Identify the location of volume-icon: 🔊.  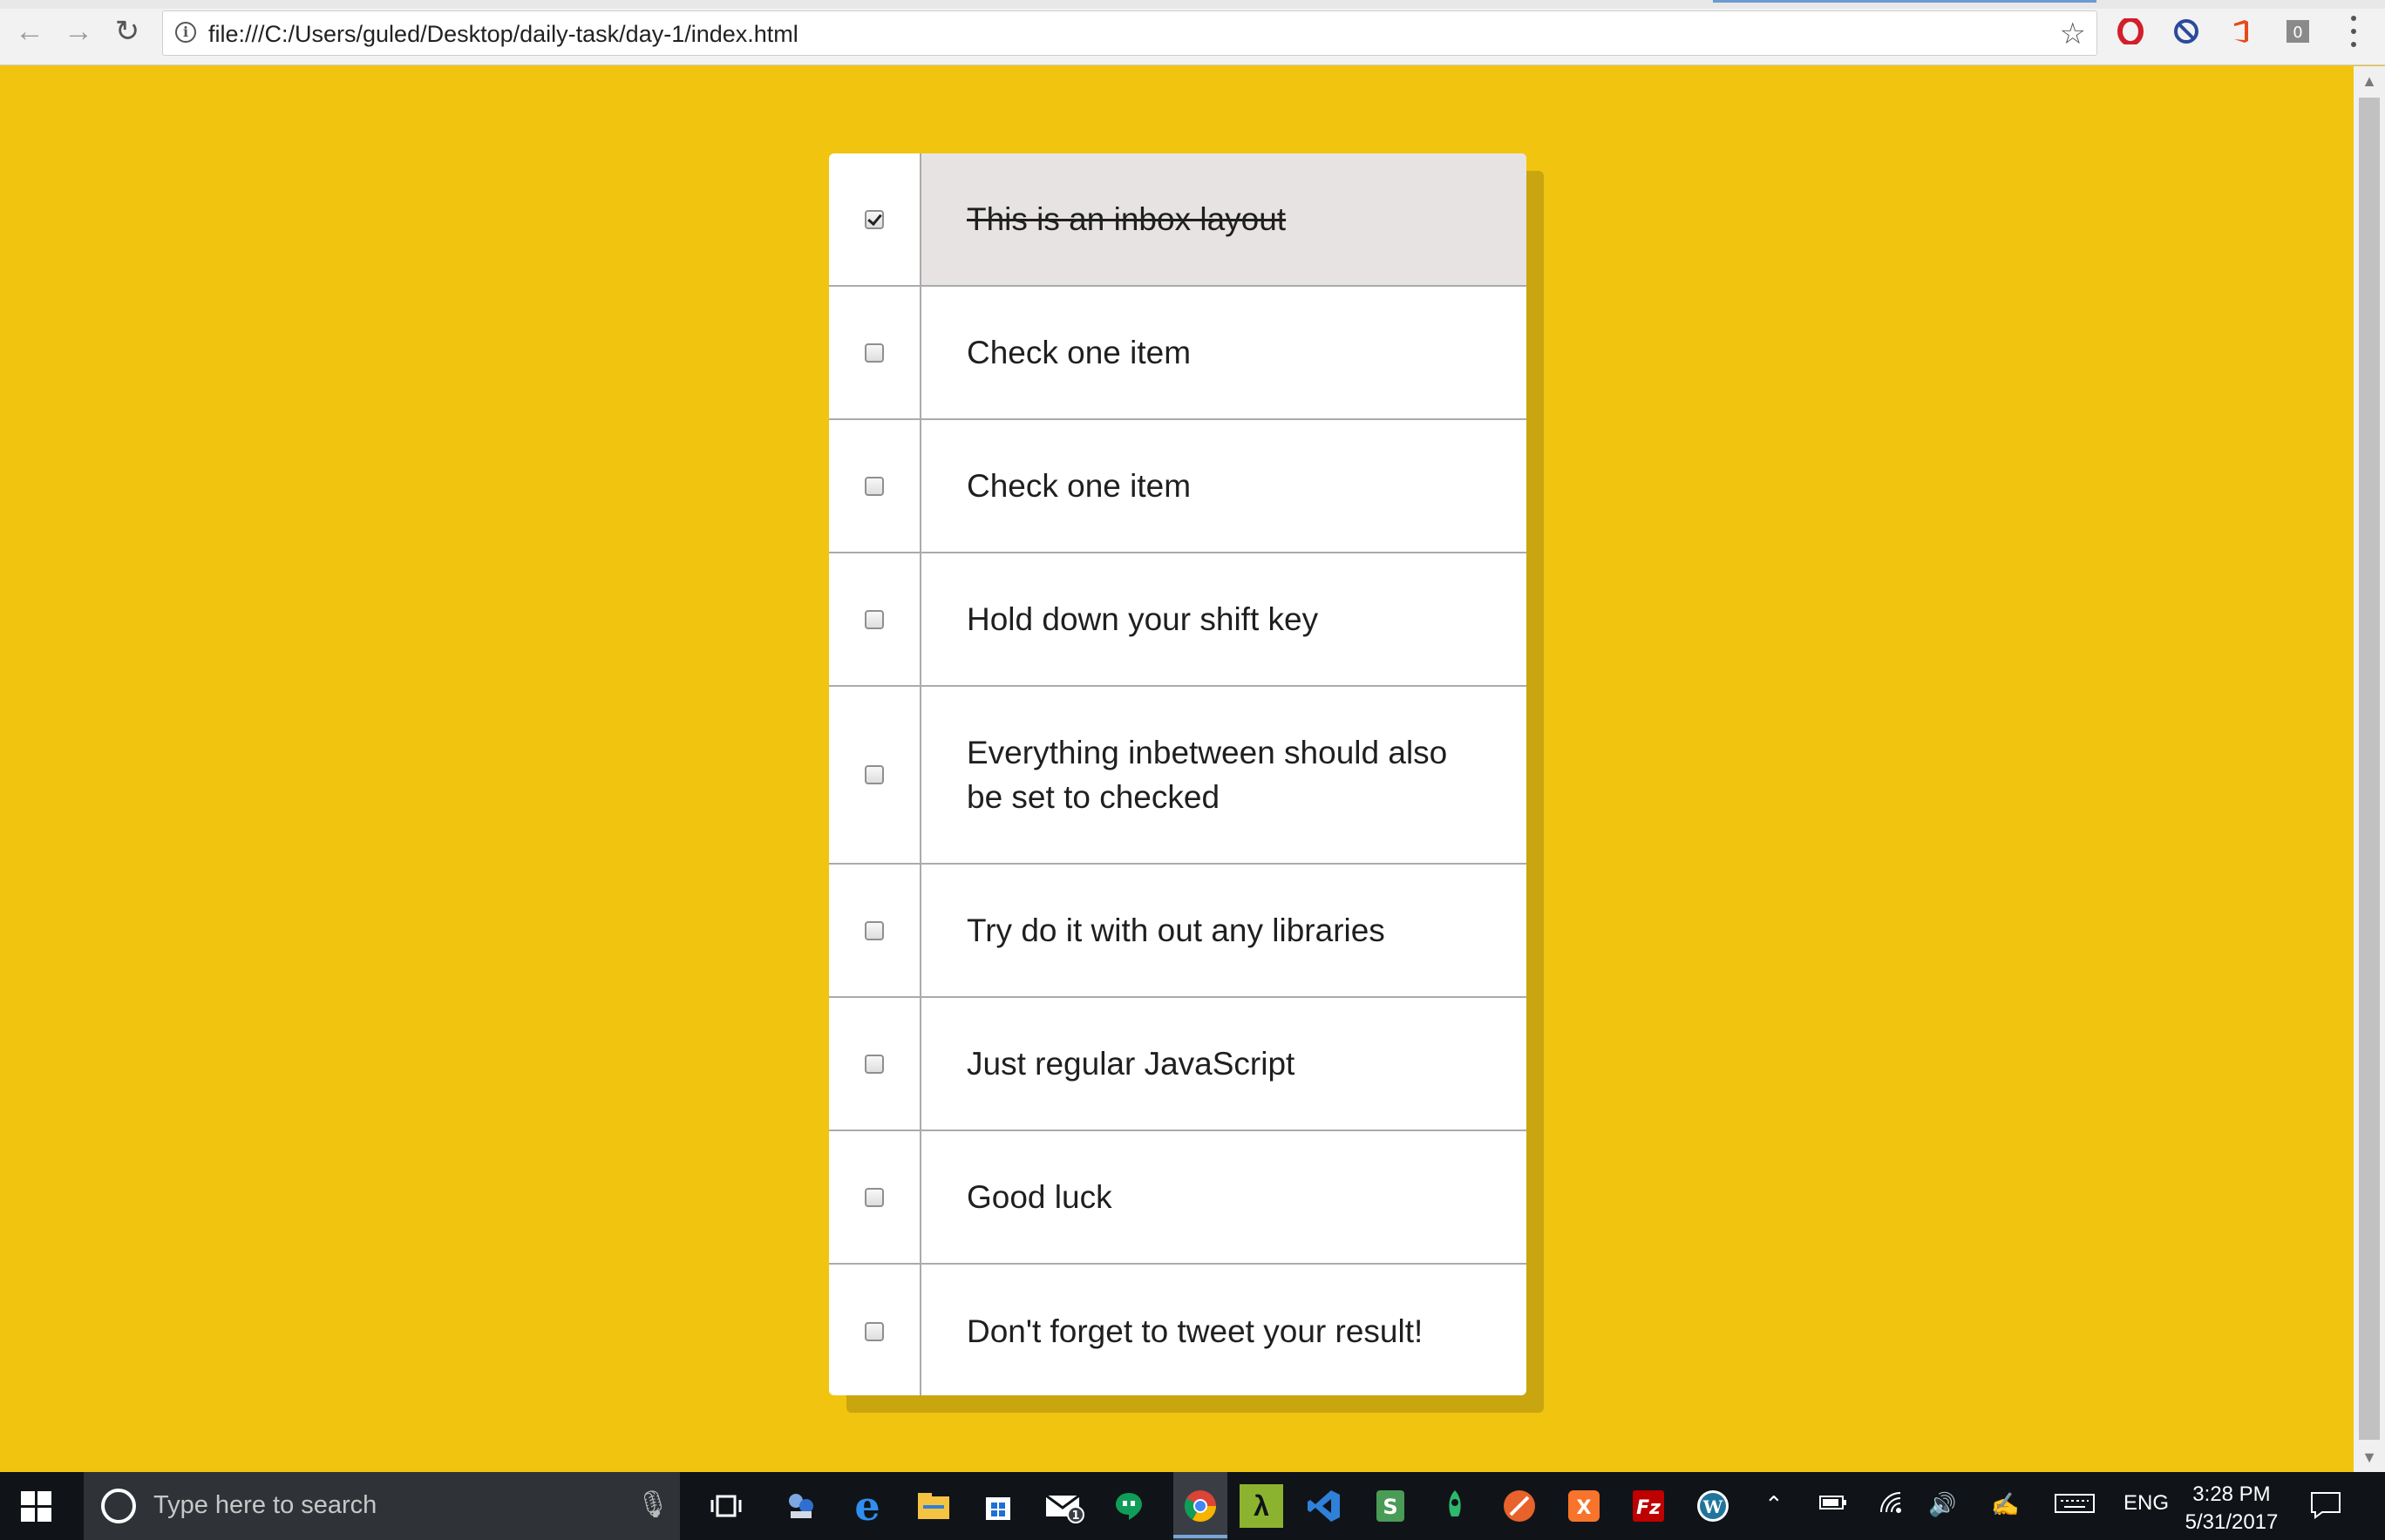
(1942, 1504).